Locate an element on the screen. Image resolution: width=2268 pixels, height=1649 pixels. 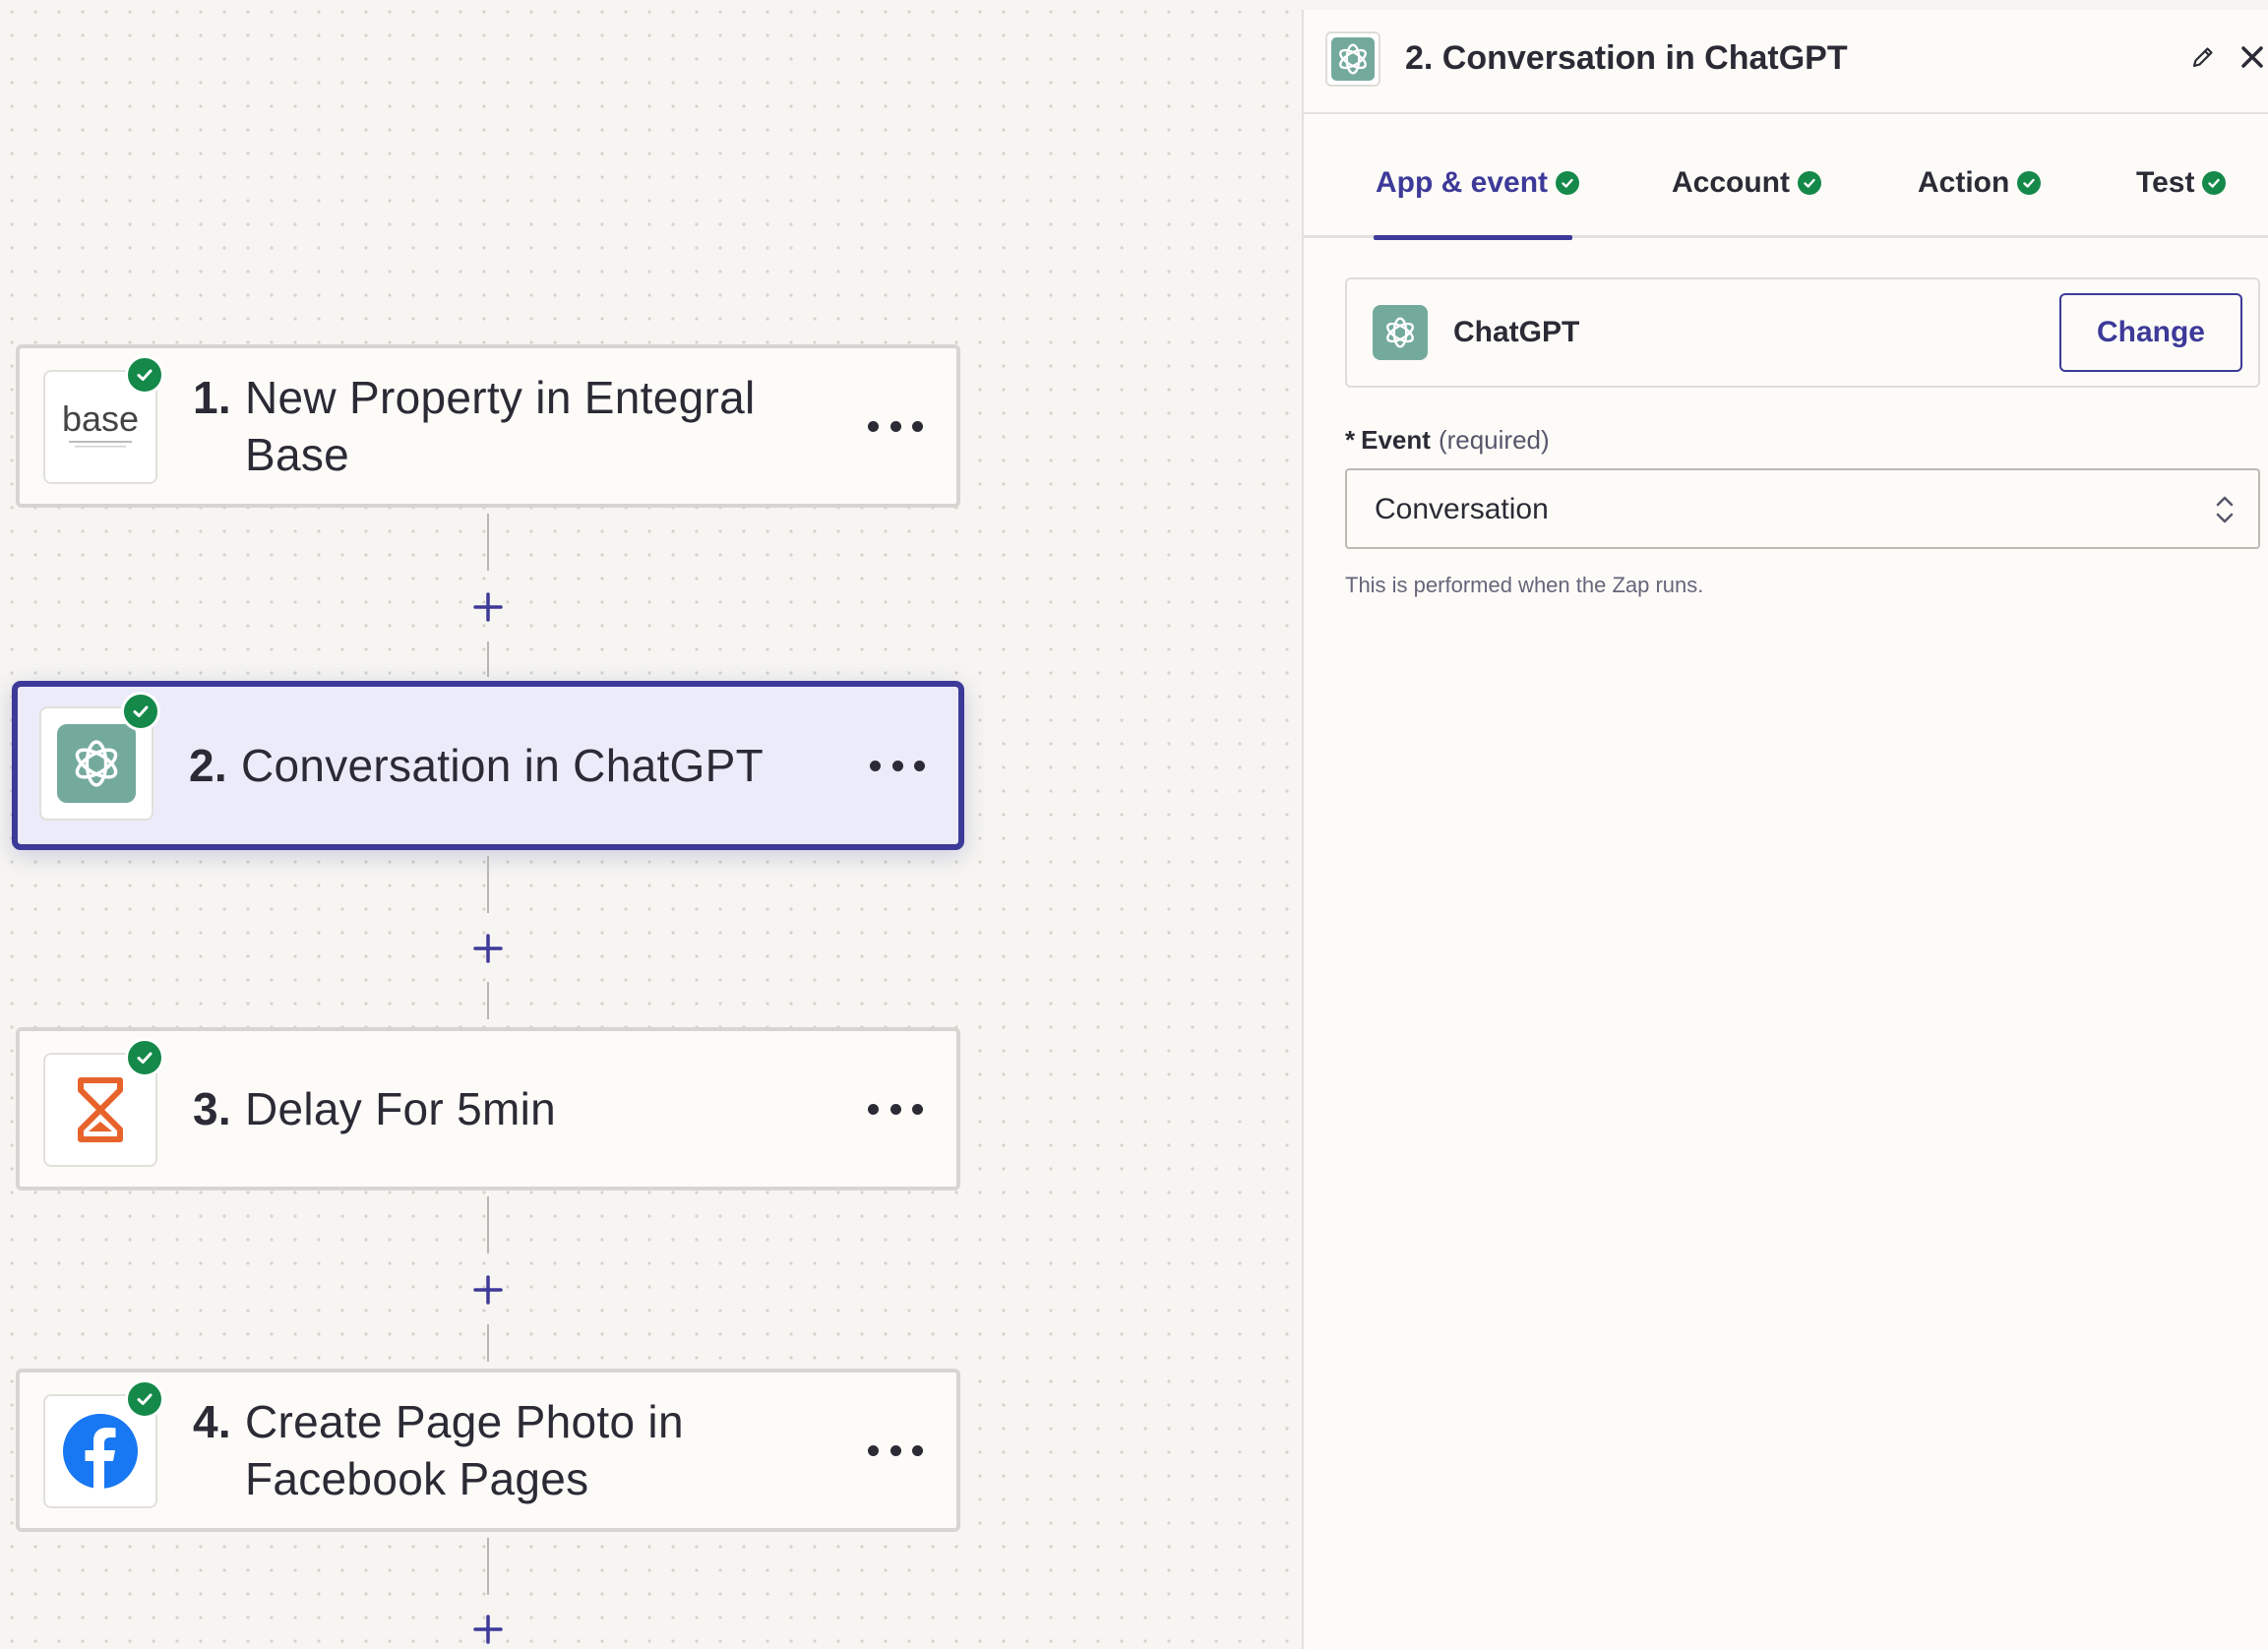
step-number: 4. is located at coordinates (212, 1421).